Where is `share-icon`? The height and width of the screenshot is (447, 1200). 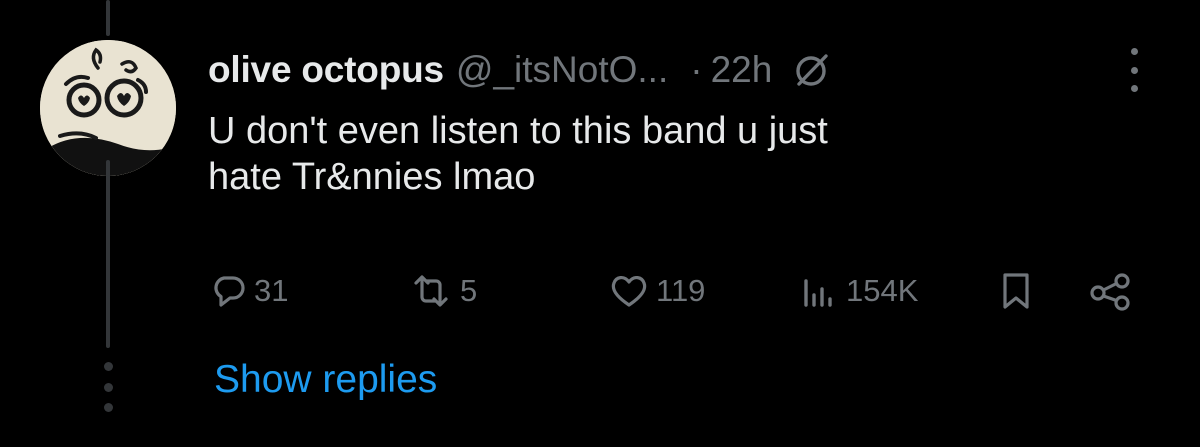 share-icon is located at coordinates (1110, 292).